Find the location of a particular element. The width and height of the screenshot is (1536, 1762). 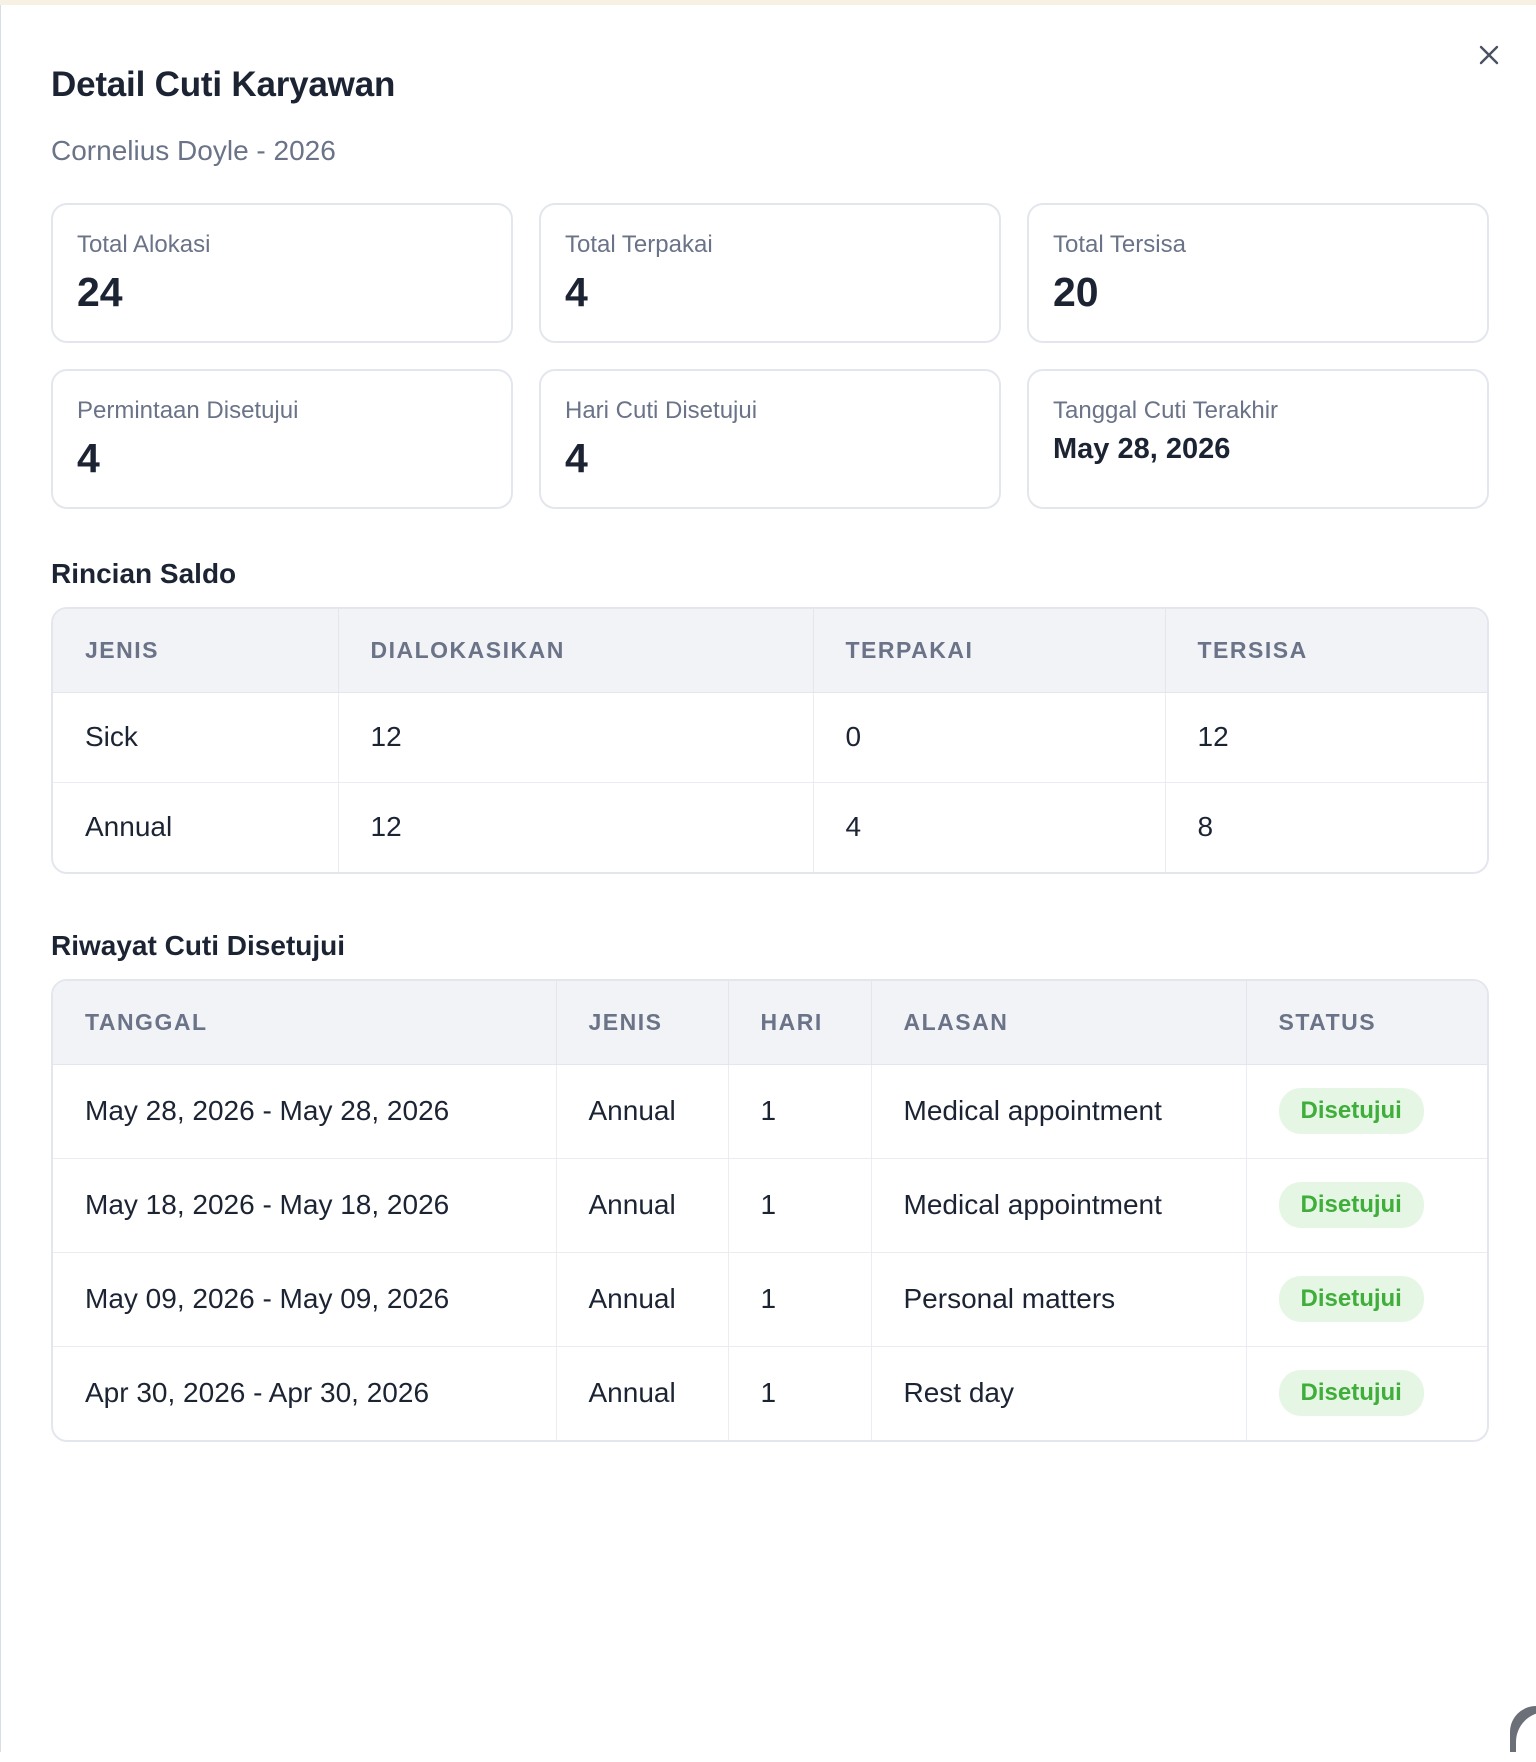

stat-label: Total Tersisa is located at coordinates (1119, 244).